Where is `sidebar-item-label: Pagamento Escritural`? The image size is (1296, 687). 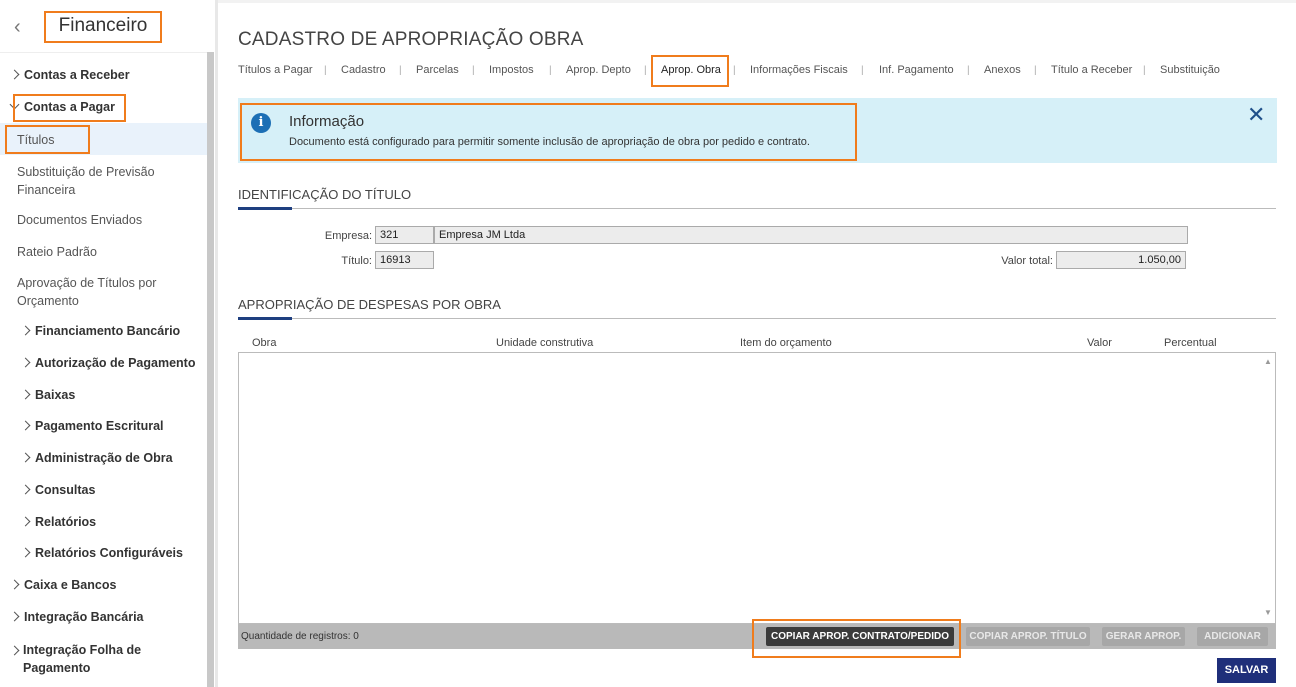 sidebar-item-label: Pagamento Escritural is located at coordinates (99, 426).